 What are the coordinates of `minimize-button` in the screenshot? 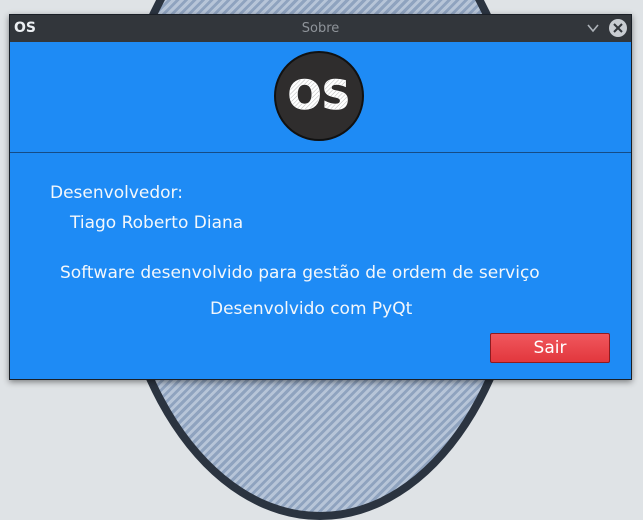 It's located at (593, 28).